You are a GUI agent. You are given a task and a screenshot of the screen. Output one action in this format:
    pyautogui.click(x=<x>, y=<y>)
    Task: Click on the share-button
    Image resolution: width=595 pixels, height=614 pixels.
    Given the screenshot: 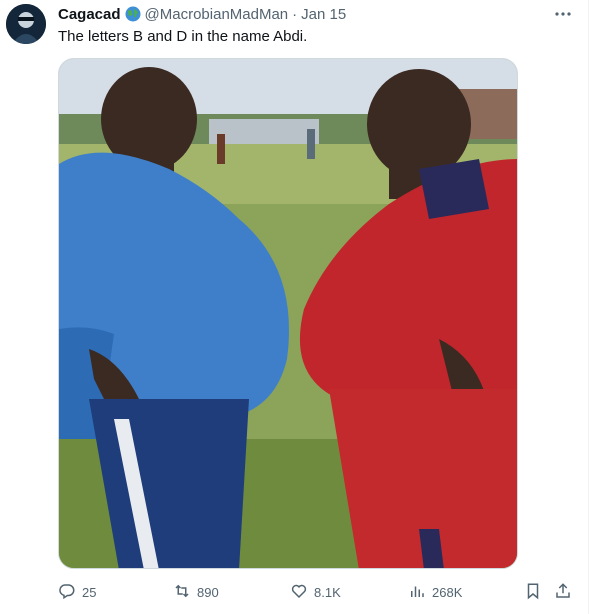 What is the action you would take?
    pyautogui.click(x=563, y=592)
    